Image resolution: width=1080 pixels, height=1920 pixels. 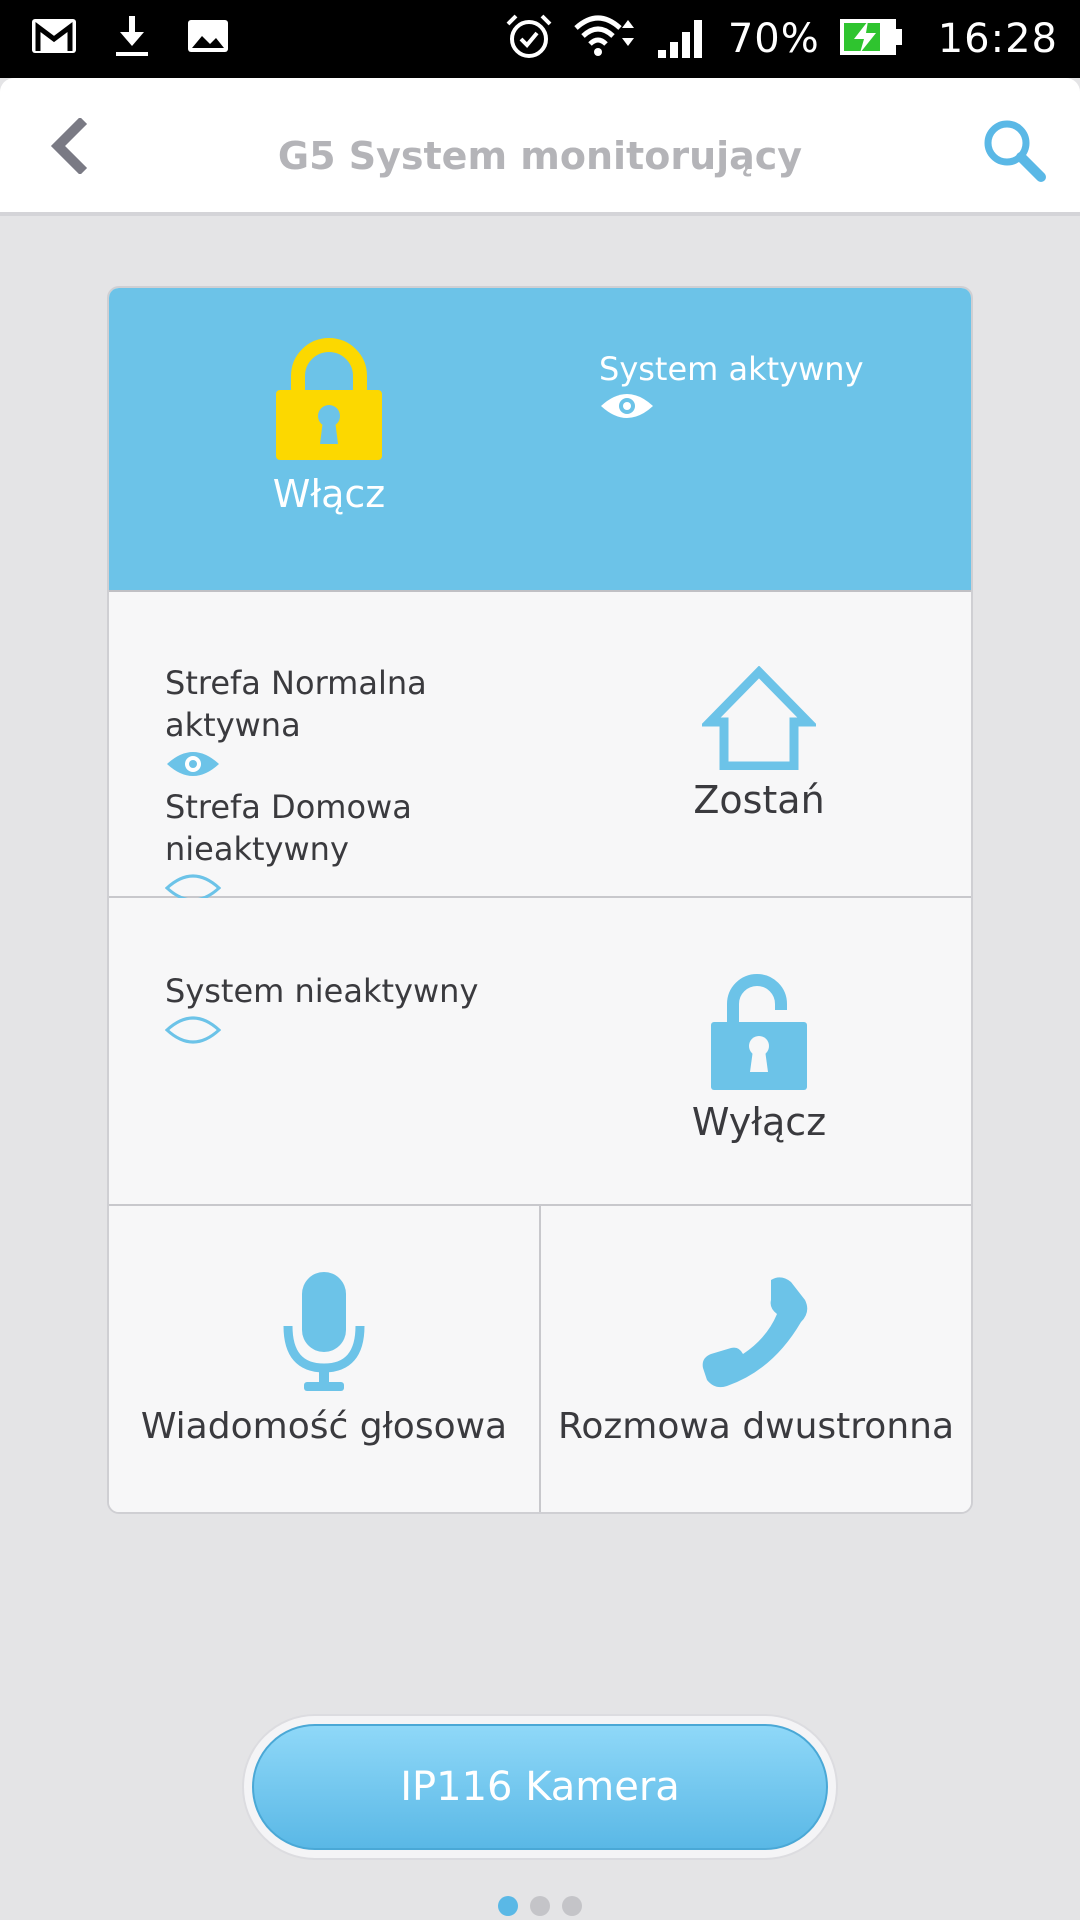 I want to click on image-icon, so click(x=208, y=38).